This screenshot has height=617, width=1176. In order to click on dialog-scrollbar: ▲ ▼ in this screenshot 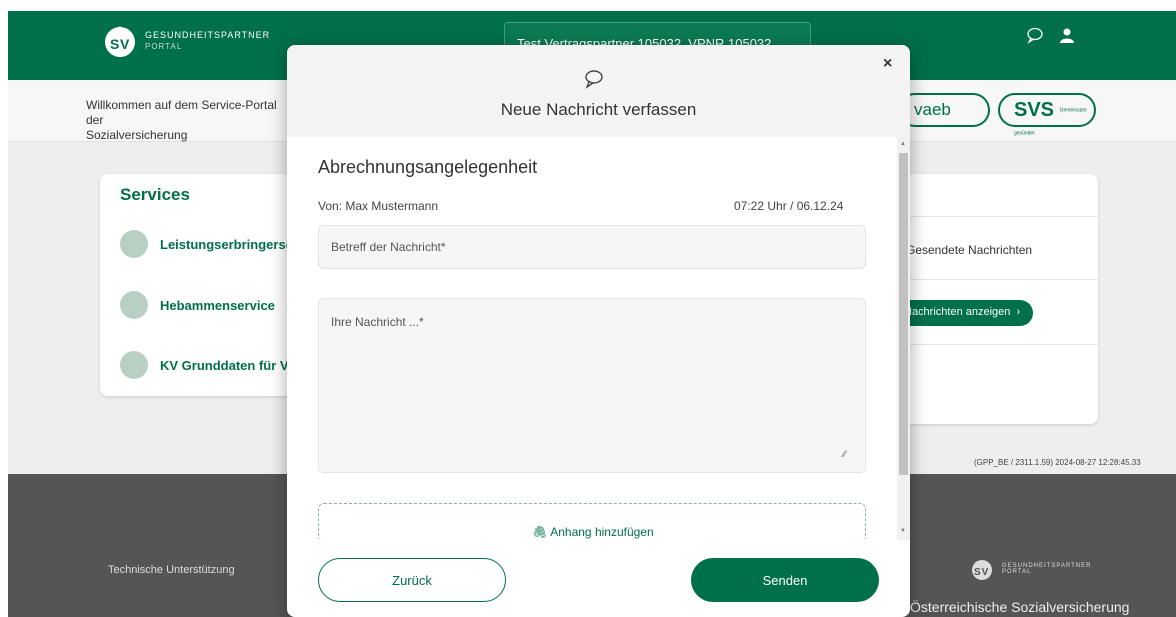, I will do `click(903, 338)`.